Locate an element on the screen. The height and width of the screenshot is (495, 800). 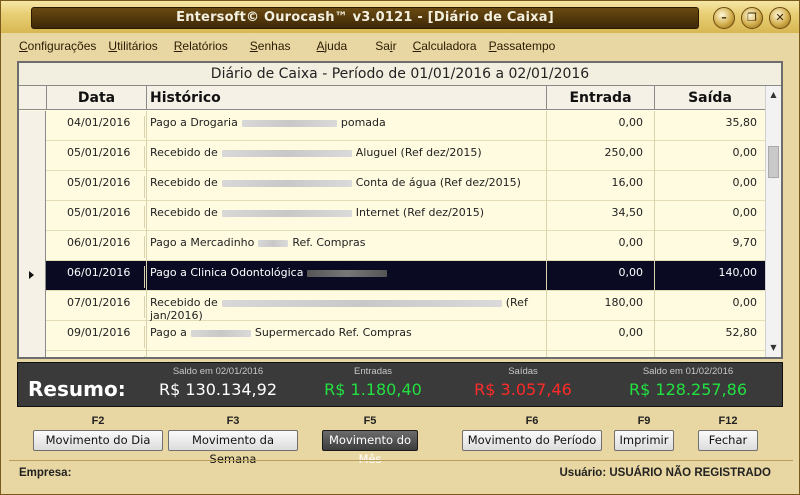
history-text: Pago a Mercadinho is located at coordinates (202, 242).